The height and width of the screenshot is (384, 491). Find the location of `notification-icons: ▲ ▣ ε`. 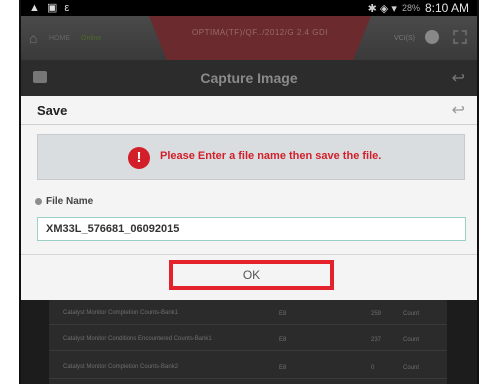

notification-icons: ▲ ▣ ε is located at coordinates (50, 8).